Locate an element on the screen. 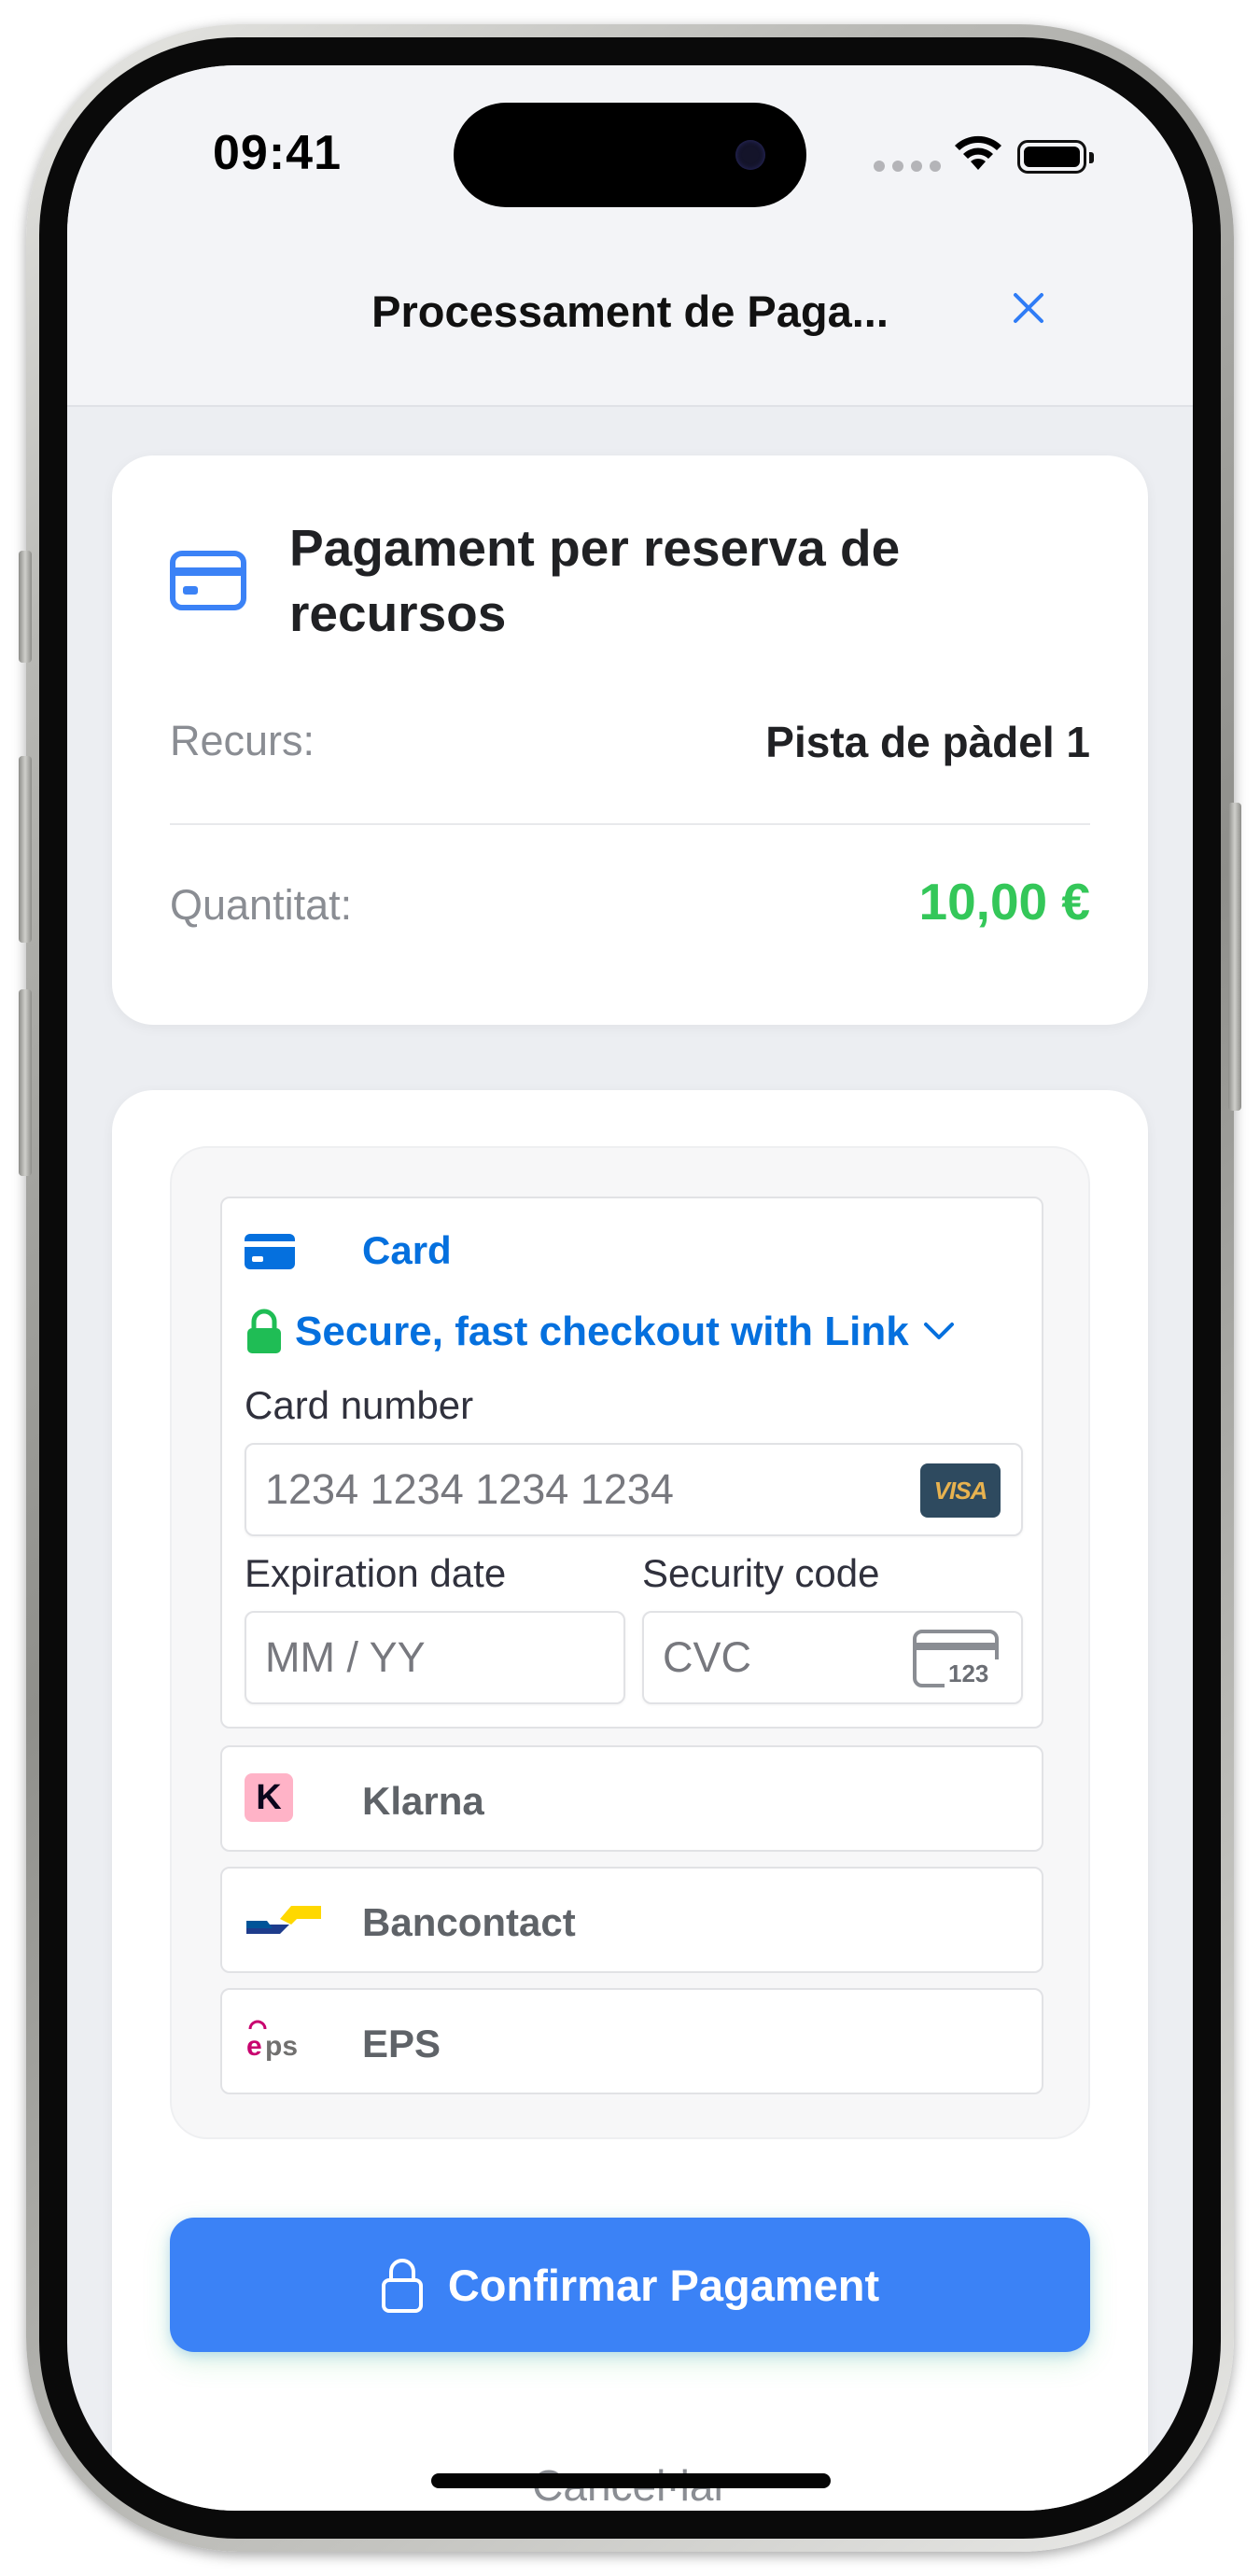 This screenshot has width=1260, height=2576. cvc-card-icon: 123 is located at coordinates (956, 1658).